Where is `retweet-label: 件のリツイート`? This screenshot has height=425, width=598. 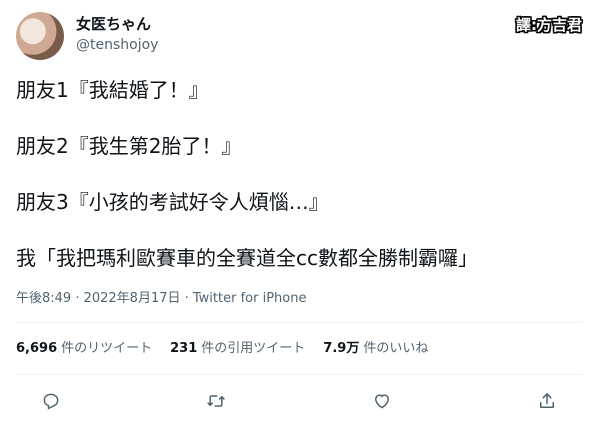 retweet-label: 件のリツイート is located at coordinates (107, 348).